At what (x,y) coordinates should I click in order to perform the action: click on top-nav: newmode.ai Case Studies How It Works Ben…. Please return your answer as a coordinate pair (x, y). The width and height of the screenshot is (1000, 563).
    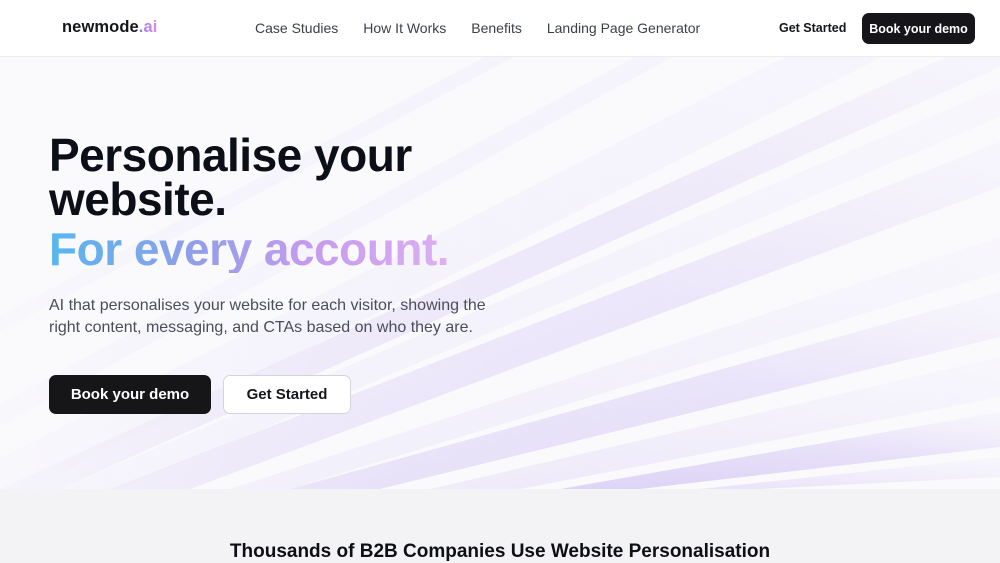
    Looking at the image, I should click on (500, 28).